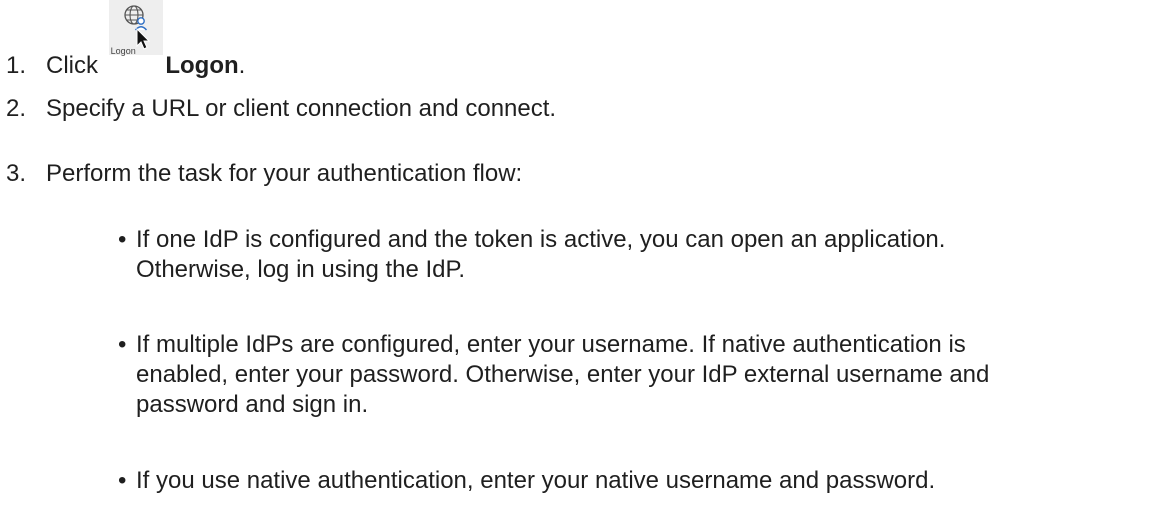  I want to click on bullet-line: password and sign in., so click(252, 404).